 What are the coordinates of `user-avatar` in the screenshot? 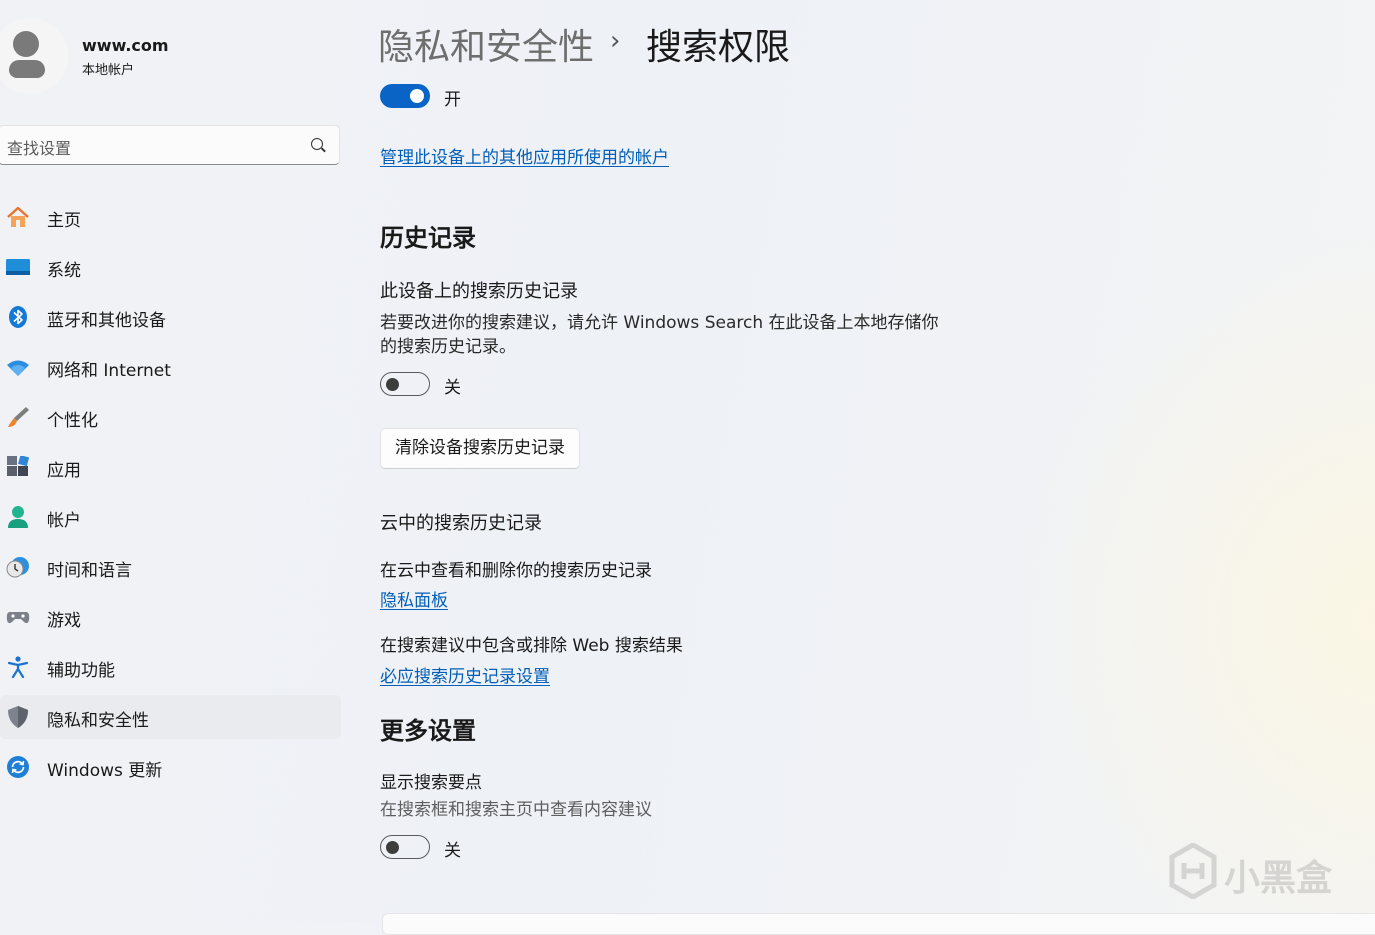 It's located at (34, 56).